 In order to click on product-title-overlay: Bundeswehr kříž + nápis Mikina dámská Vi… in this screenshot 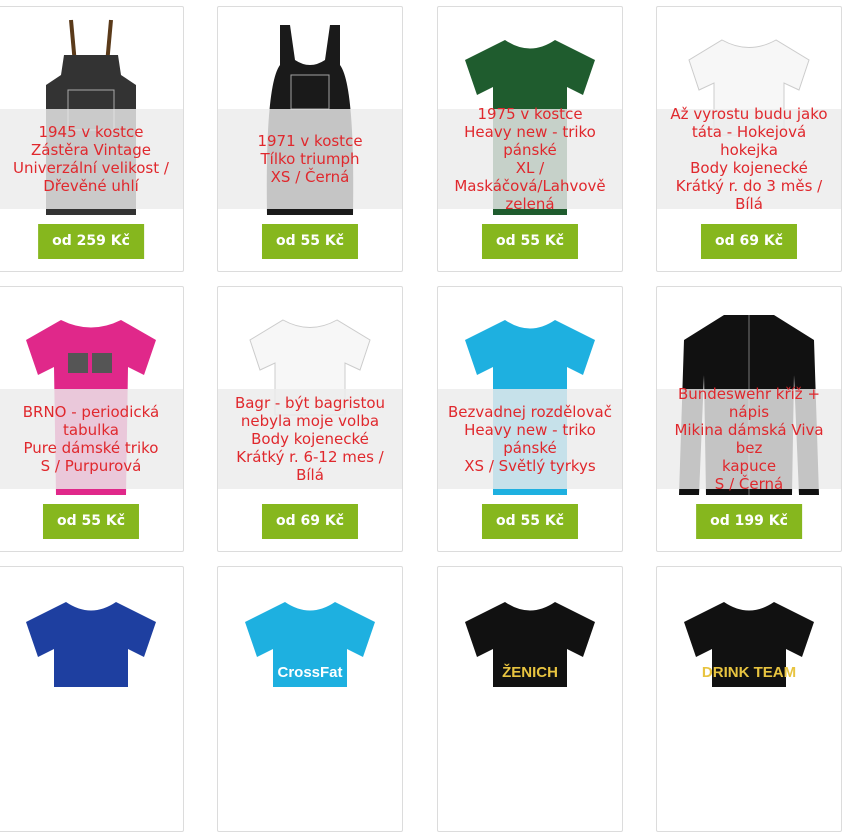, I will do `click(749, 439)`.